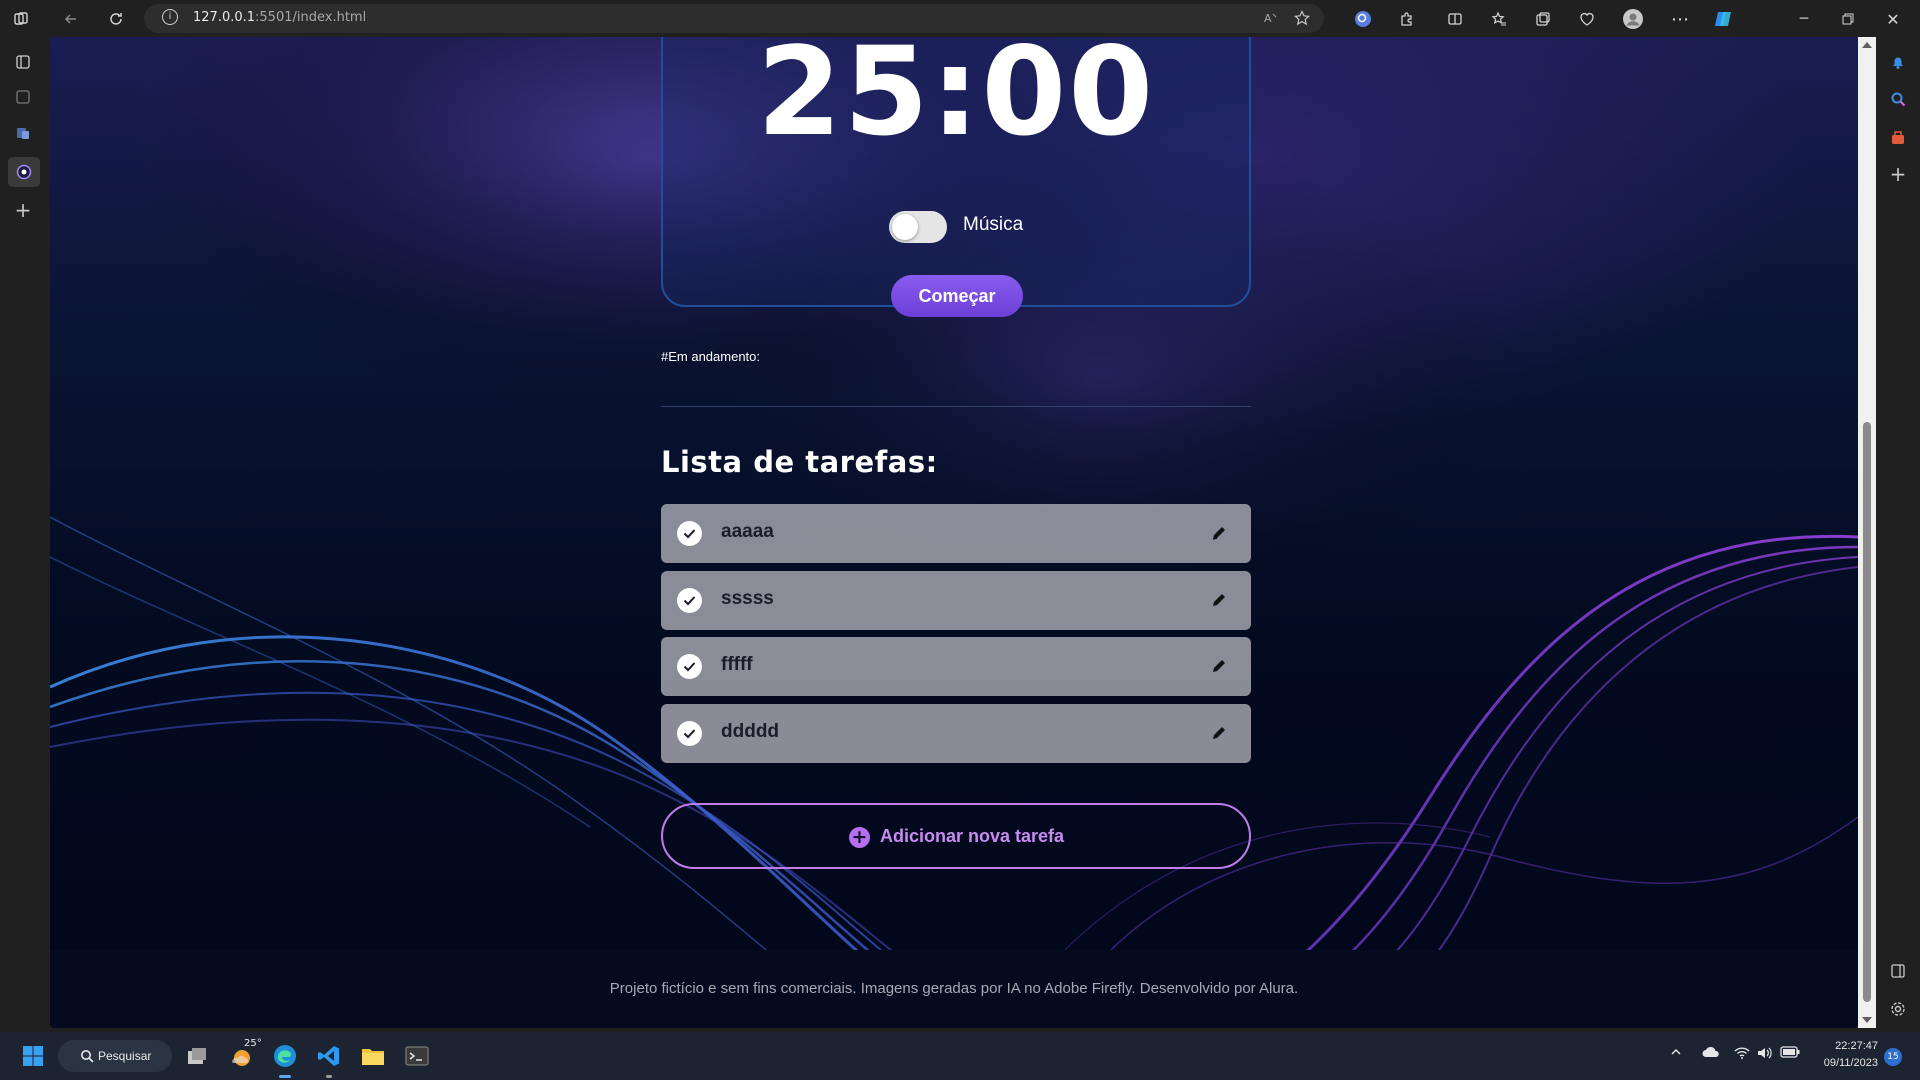 The width and height of the screenshot is (1920, 1080). Describe the element at coordinates (373, 1056) in the screenshot. I see `file-explorer-icon` at that location.